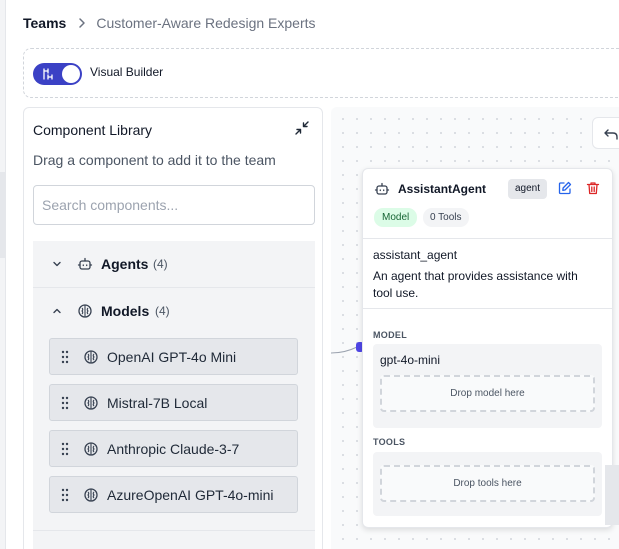  Describe the element at coordinates (415, 255) in the screenshot. I see `agent-name: assistant_agent` at that location.